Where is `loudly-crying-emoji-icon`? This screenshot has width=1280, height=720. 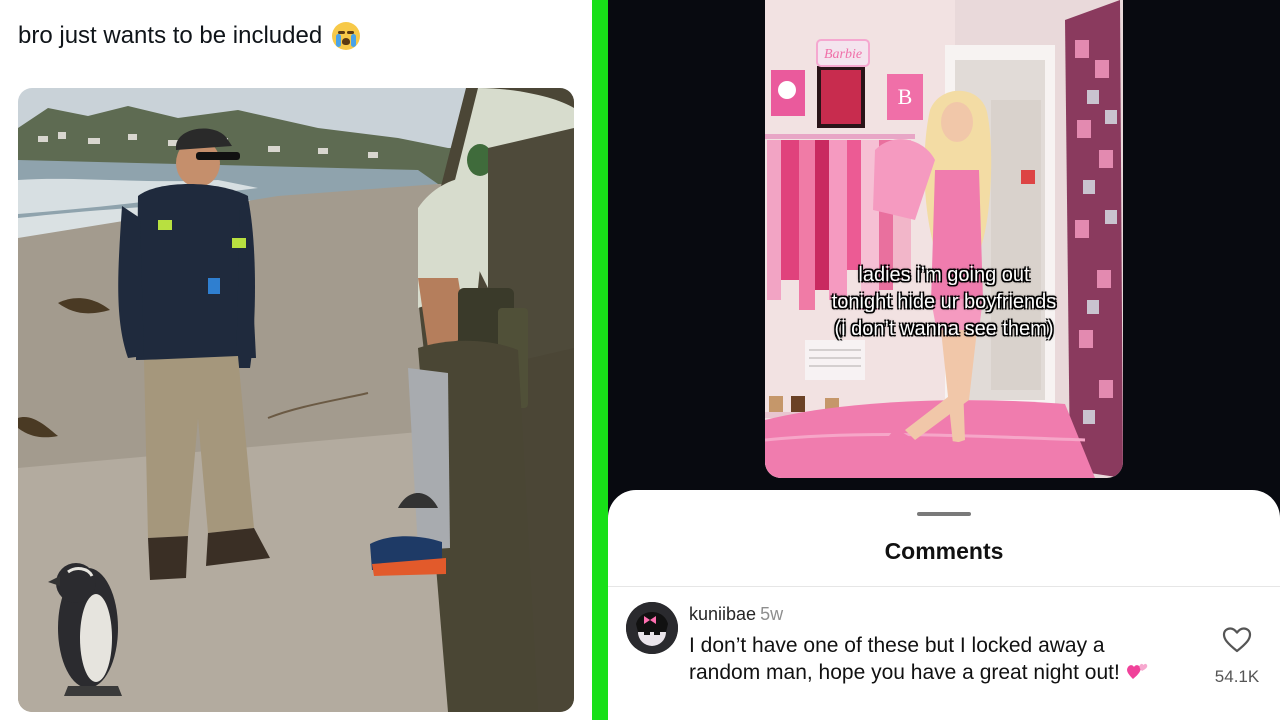
loudly-crying-emoji-icon is located at coordinates (346, 36).